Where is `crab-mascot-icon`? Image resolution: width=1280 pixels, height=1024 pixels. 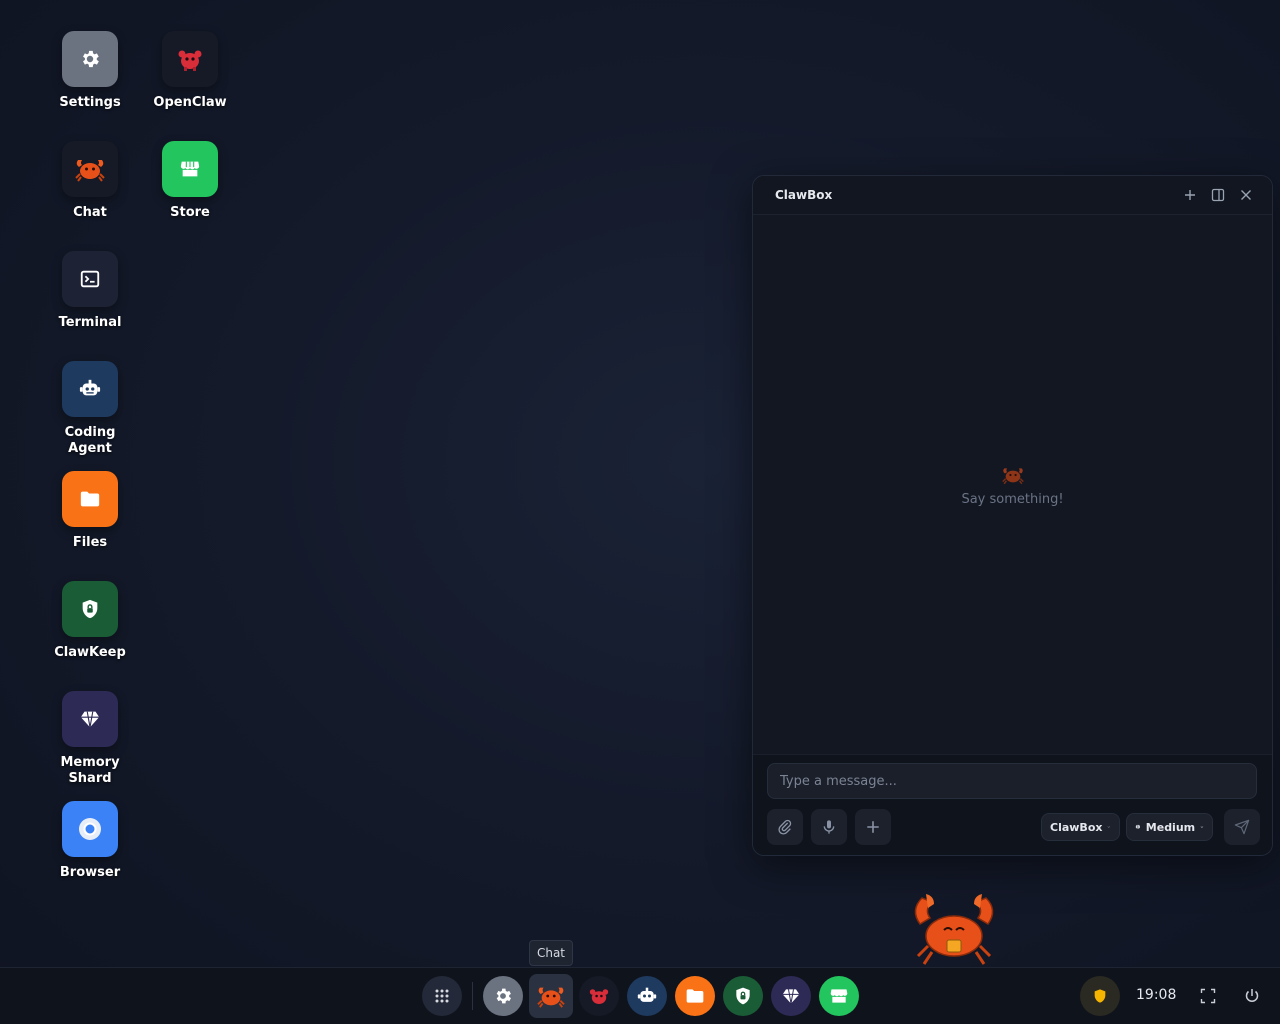
crab-mascot-icon is located at coordinates (954, 930).